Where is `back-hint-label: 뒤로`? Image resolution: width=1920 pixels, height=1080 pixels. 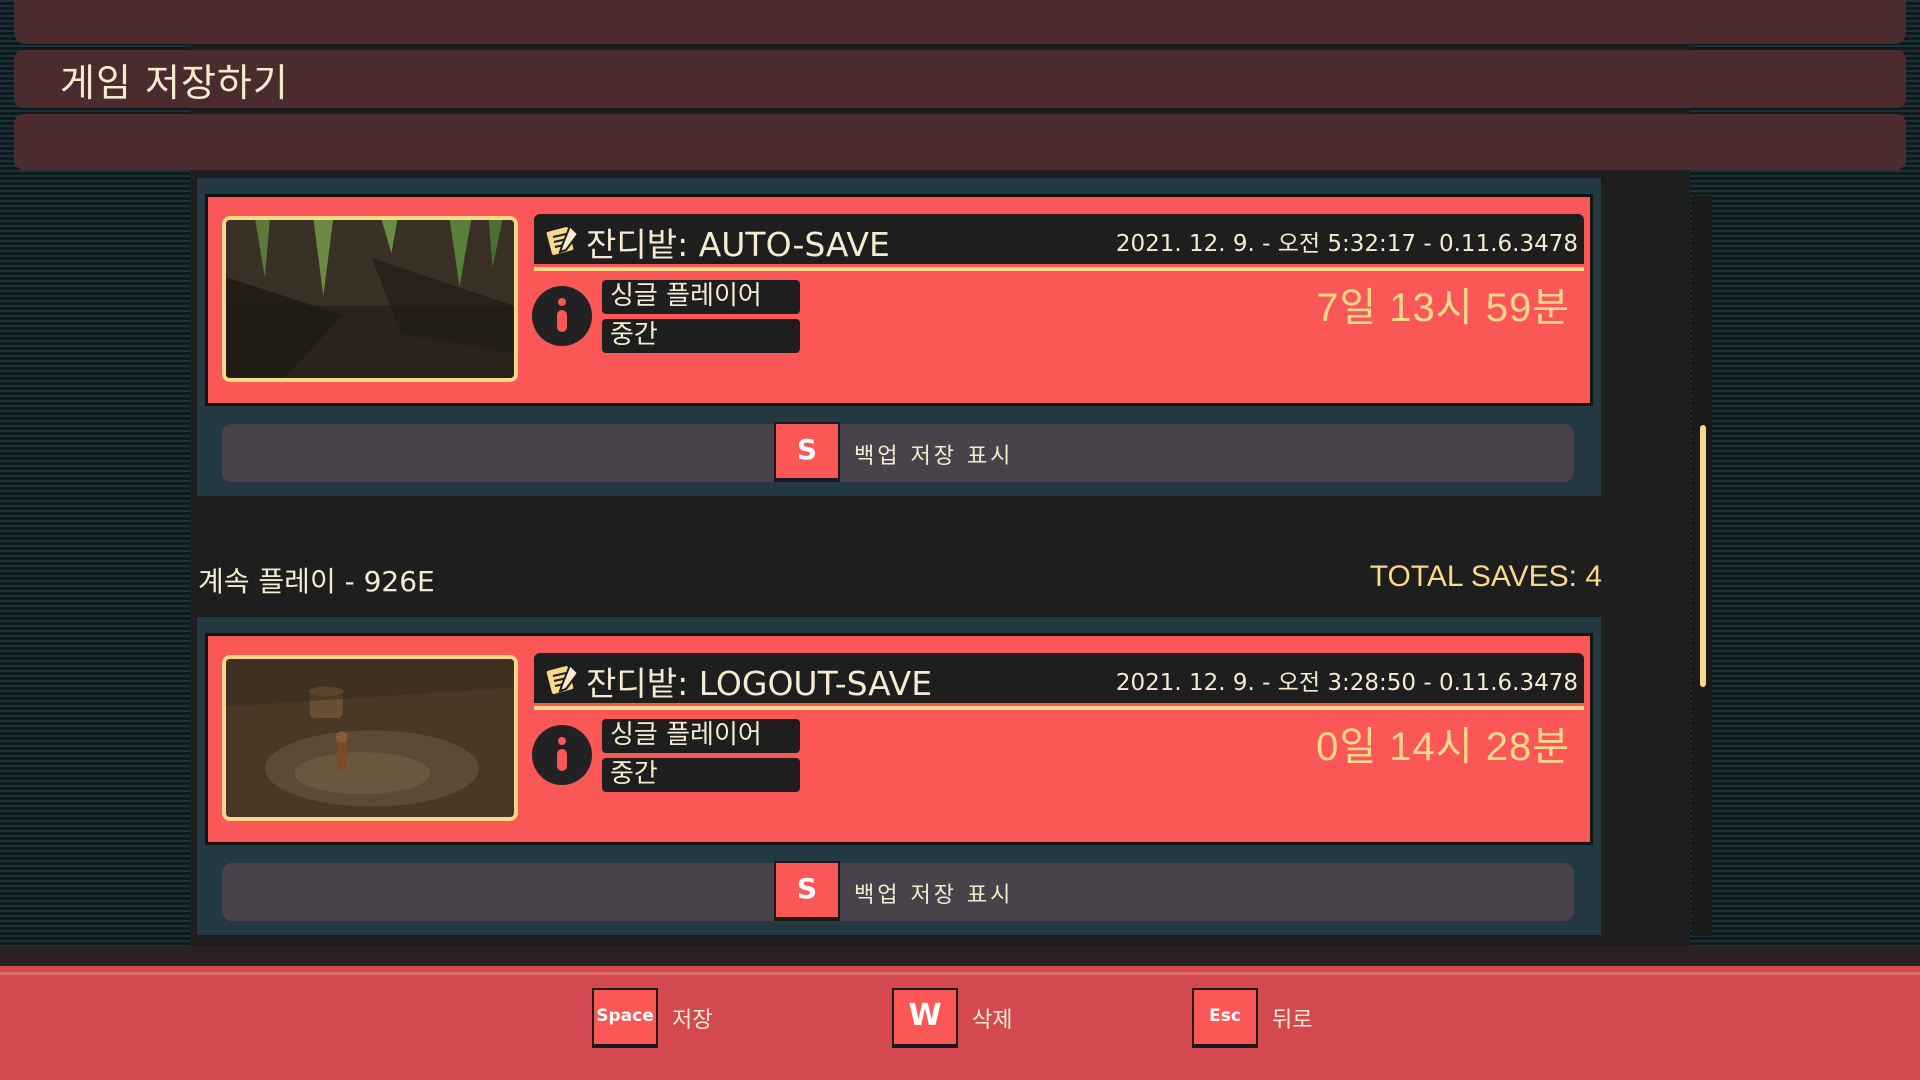 back-hint-label: 뒤로 is located at coordinates (1292, 1020).